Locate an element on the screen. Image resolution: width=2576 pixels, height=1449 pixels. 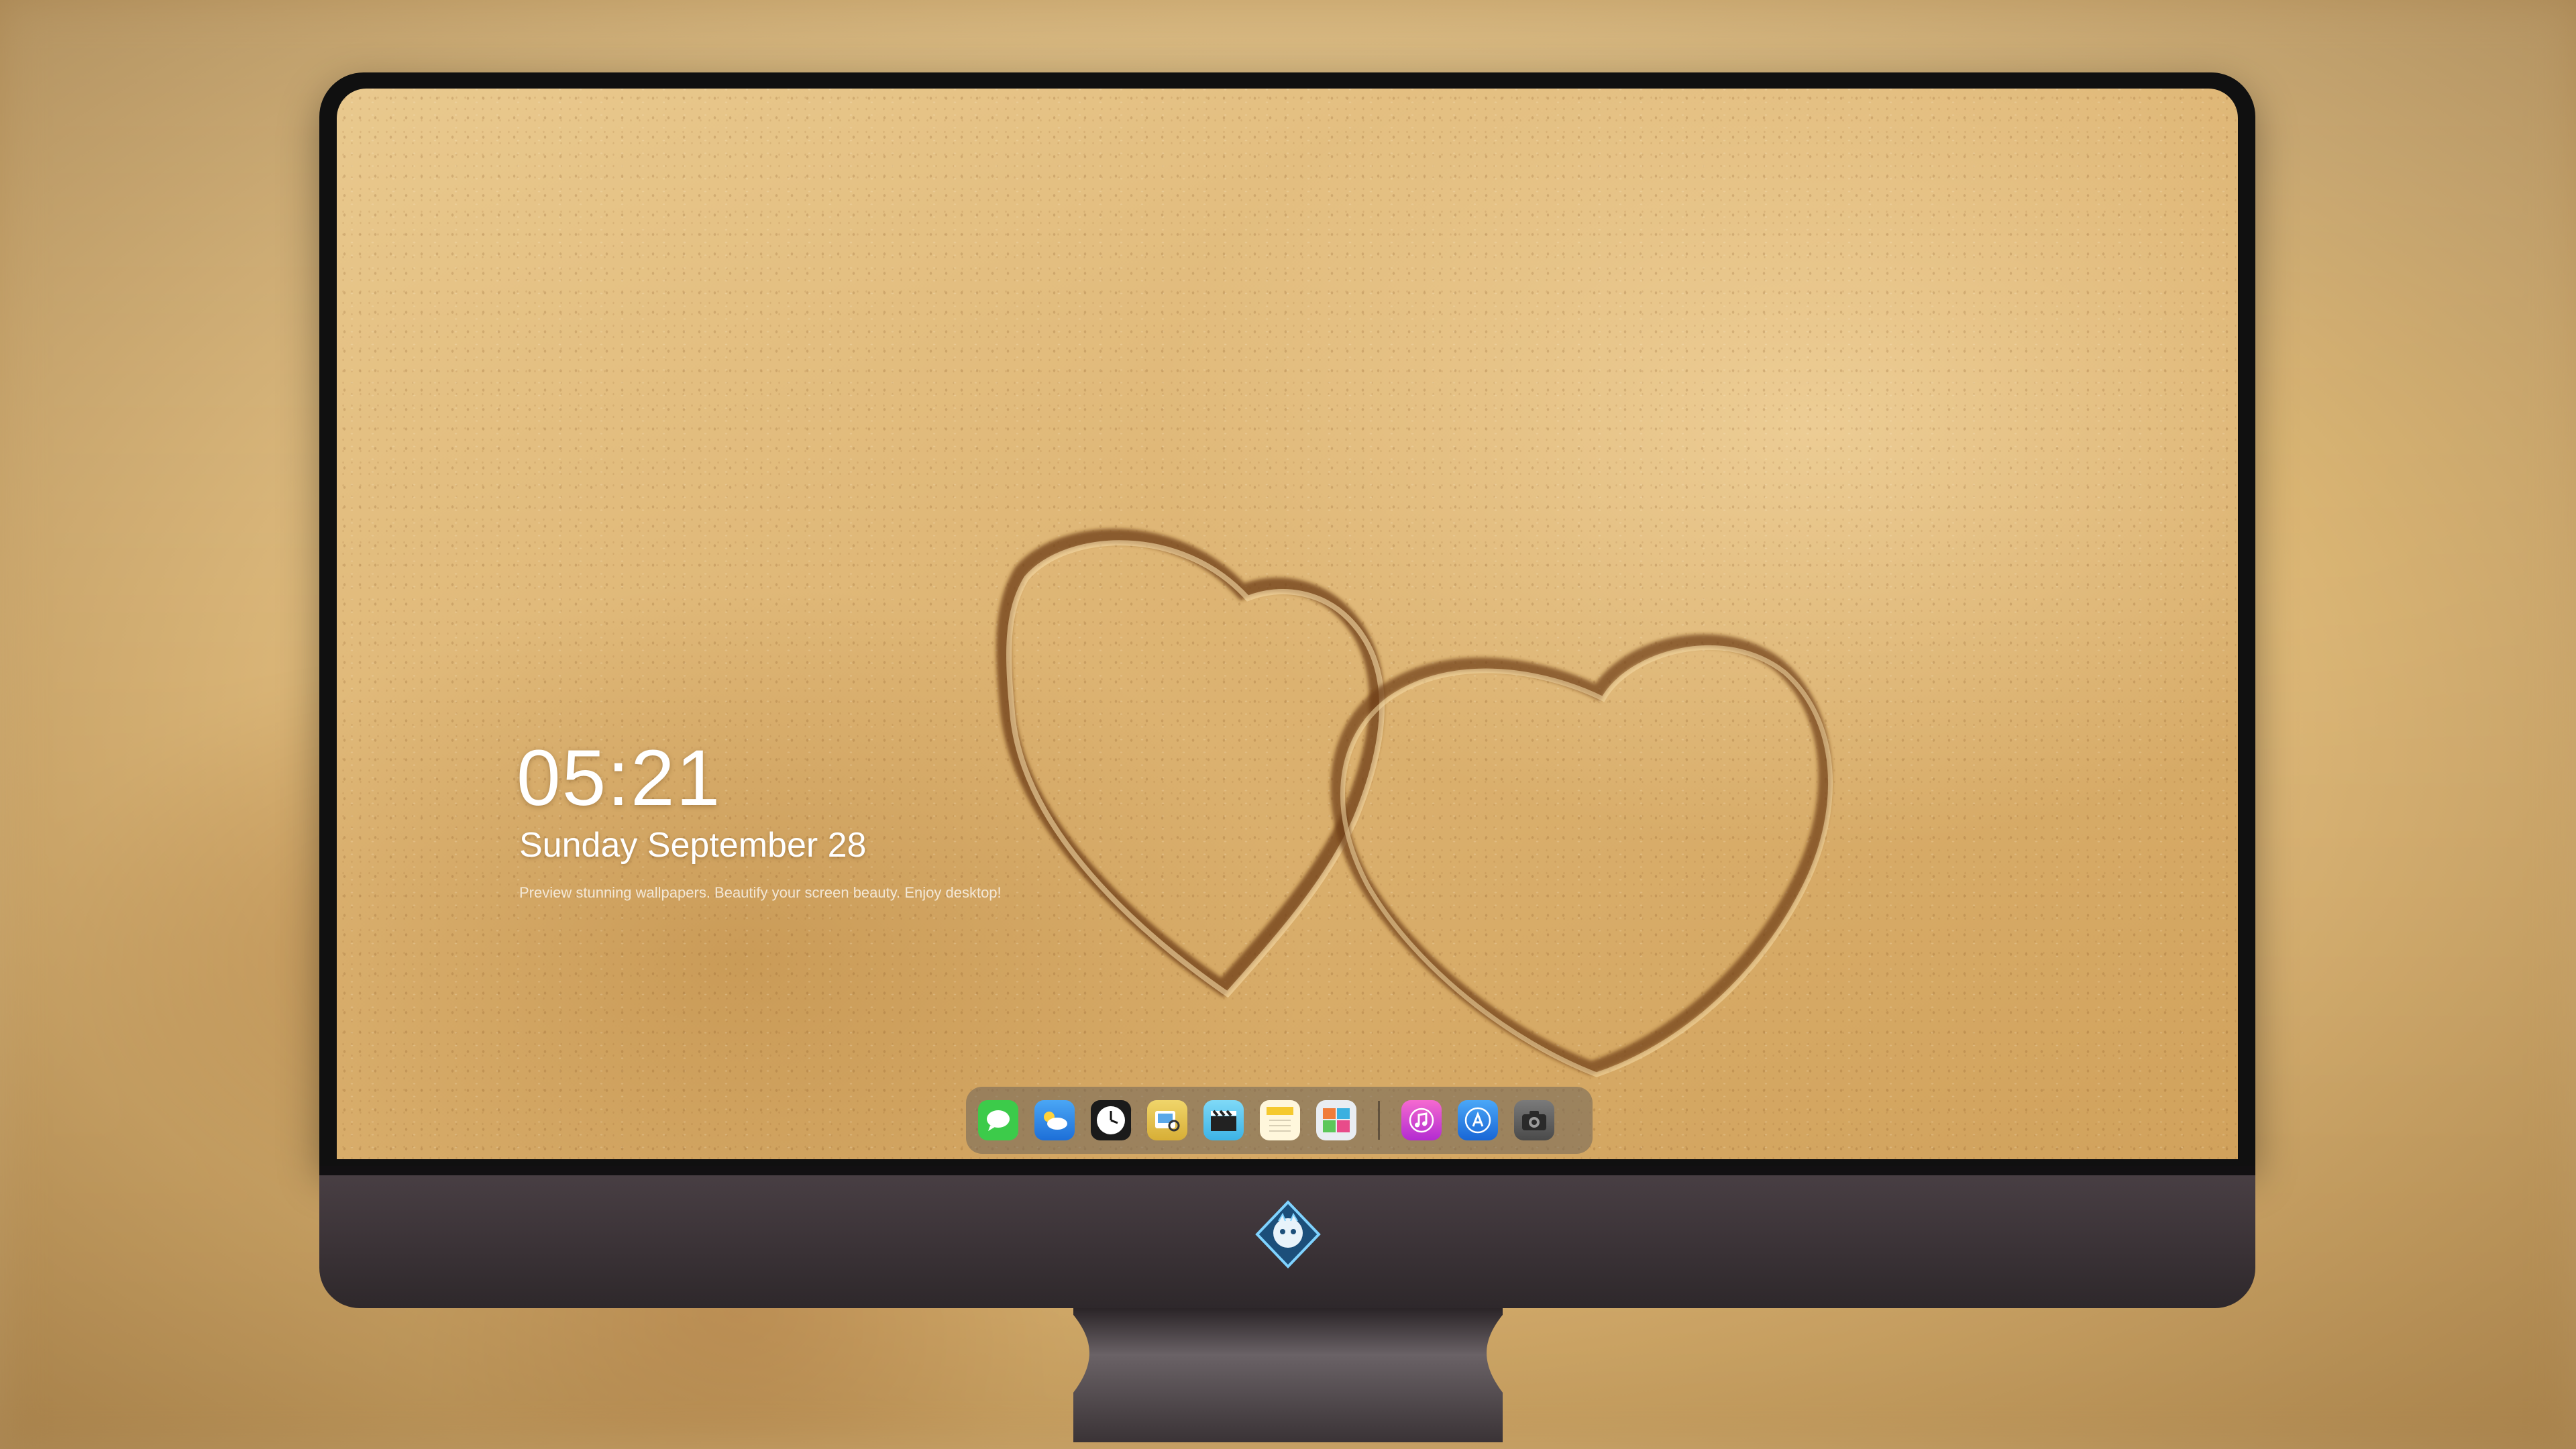
photo-collage-icon is located at coordinates (1336, 1120).